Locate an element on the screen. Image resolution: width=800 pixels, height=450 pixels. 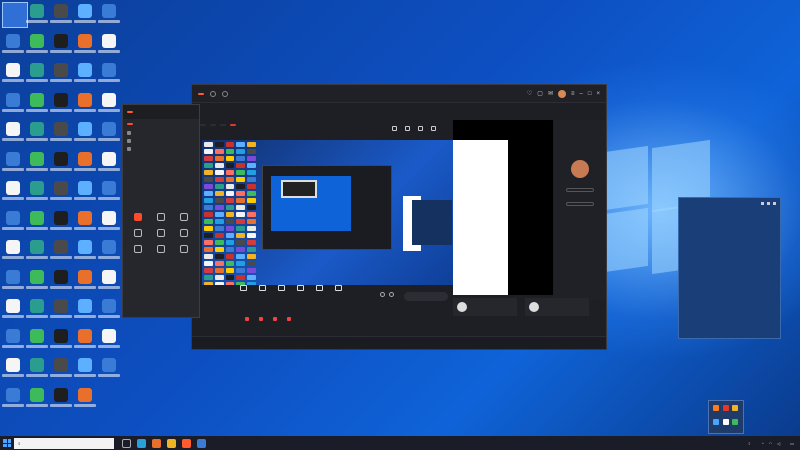
live-app-icon is located at coordinates (186, 443).